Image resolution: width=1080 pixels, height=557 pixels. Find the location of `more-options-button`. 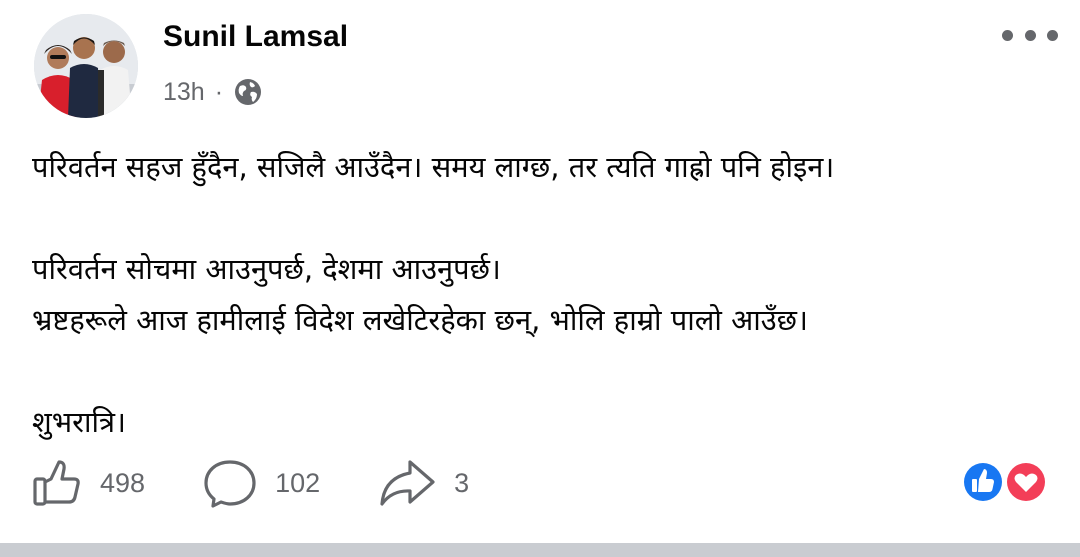

more-options-button is located at coordinates (1030, 35).